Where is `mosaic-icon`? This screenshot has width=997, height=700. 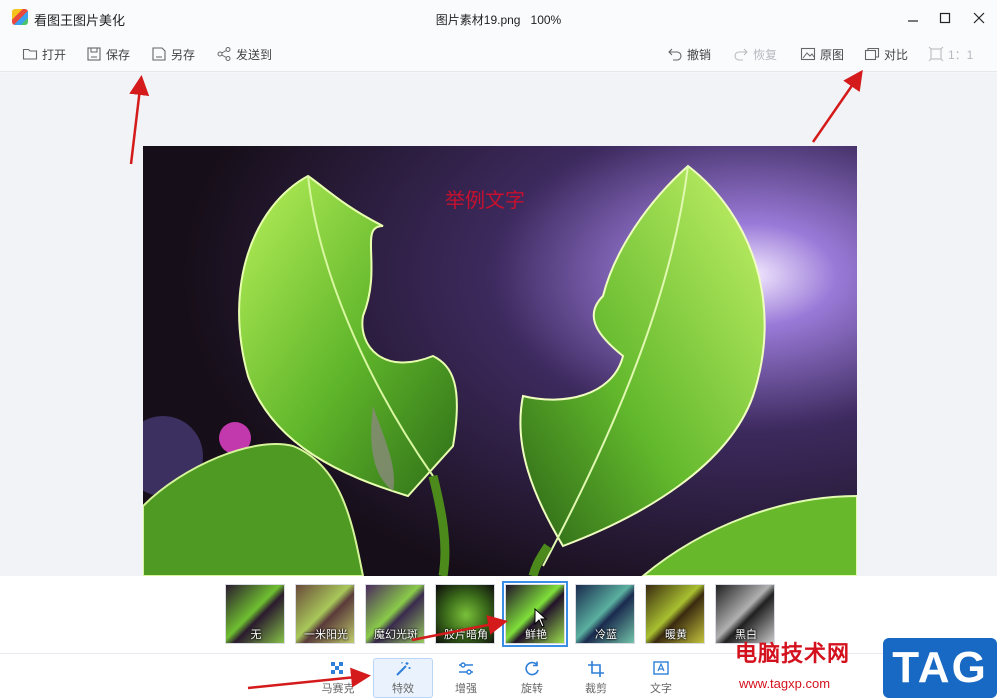
mosaic-icon is located at coordinates (337, 668).